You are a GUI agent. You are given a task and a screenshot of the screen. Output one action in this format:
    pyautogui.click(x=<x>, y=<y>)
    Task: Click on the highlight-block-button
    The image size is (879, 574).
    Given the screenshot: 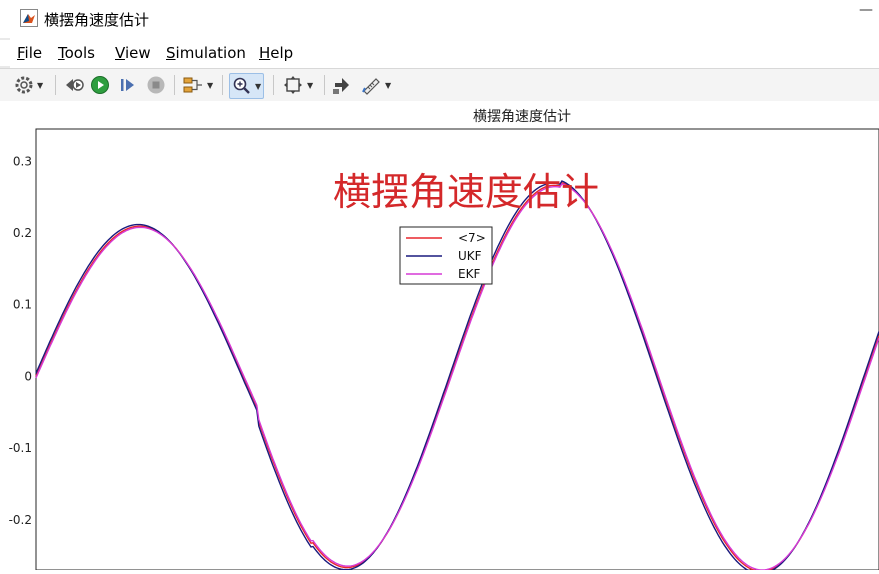 What is the action you would take?
    pyautogui.click(x=342, y=85)
    